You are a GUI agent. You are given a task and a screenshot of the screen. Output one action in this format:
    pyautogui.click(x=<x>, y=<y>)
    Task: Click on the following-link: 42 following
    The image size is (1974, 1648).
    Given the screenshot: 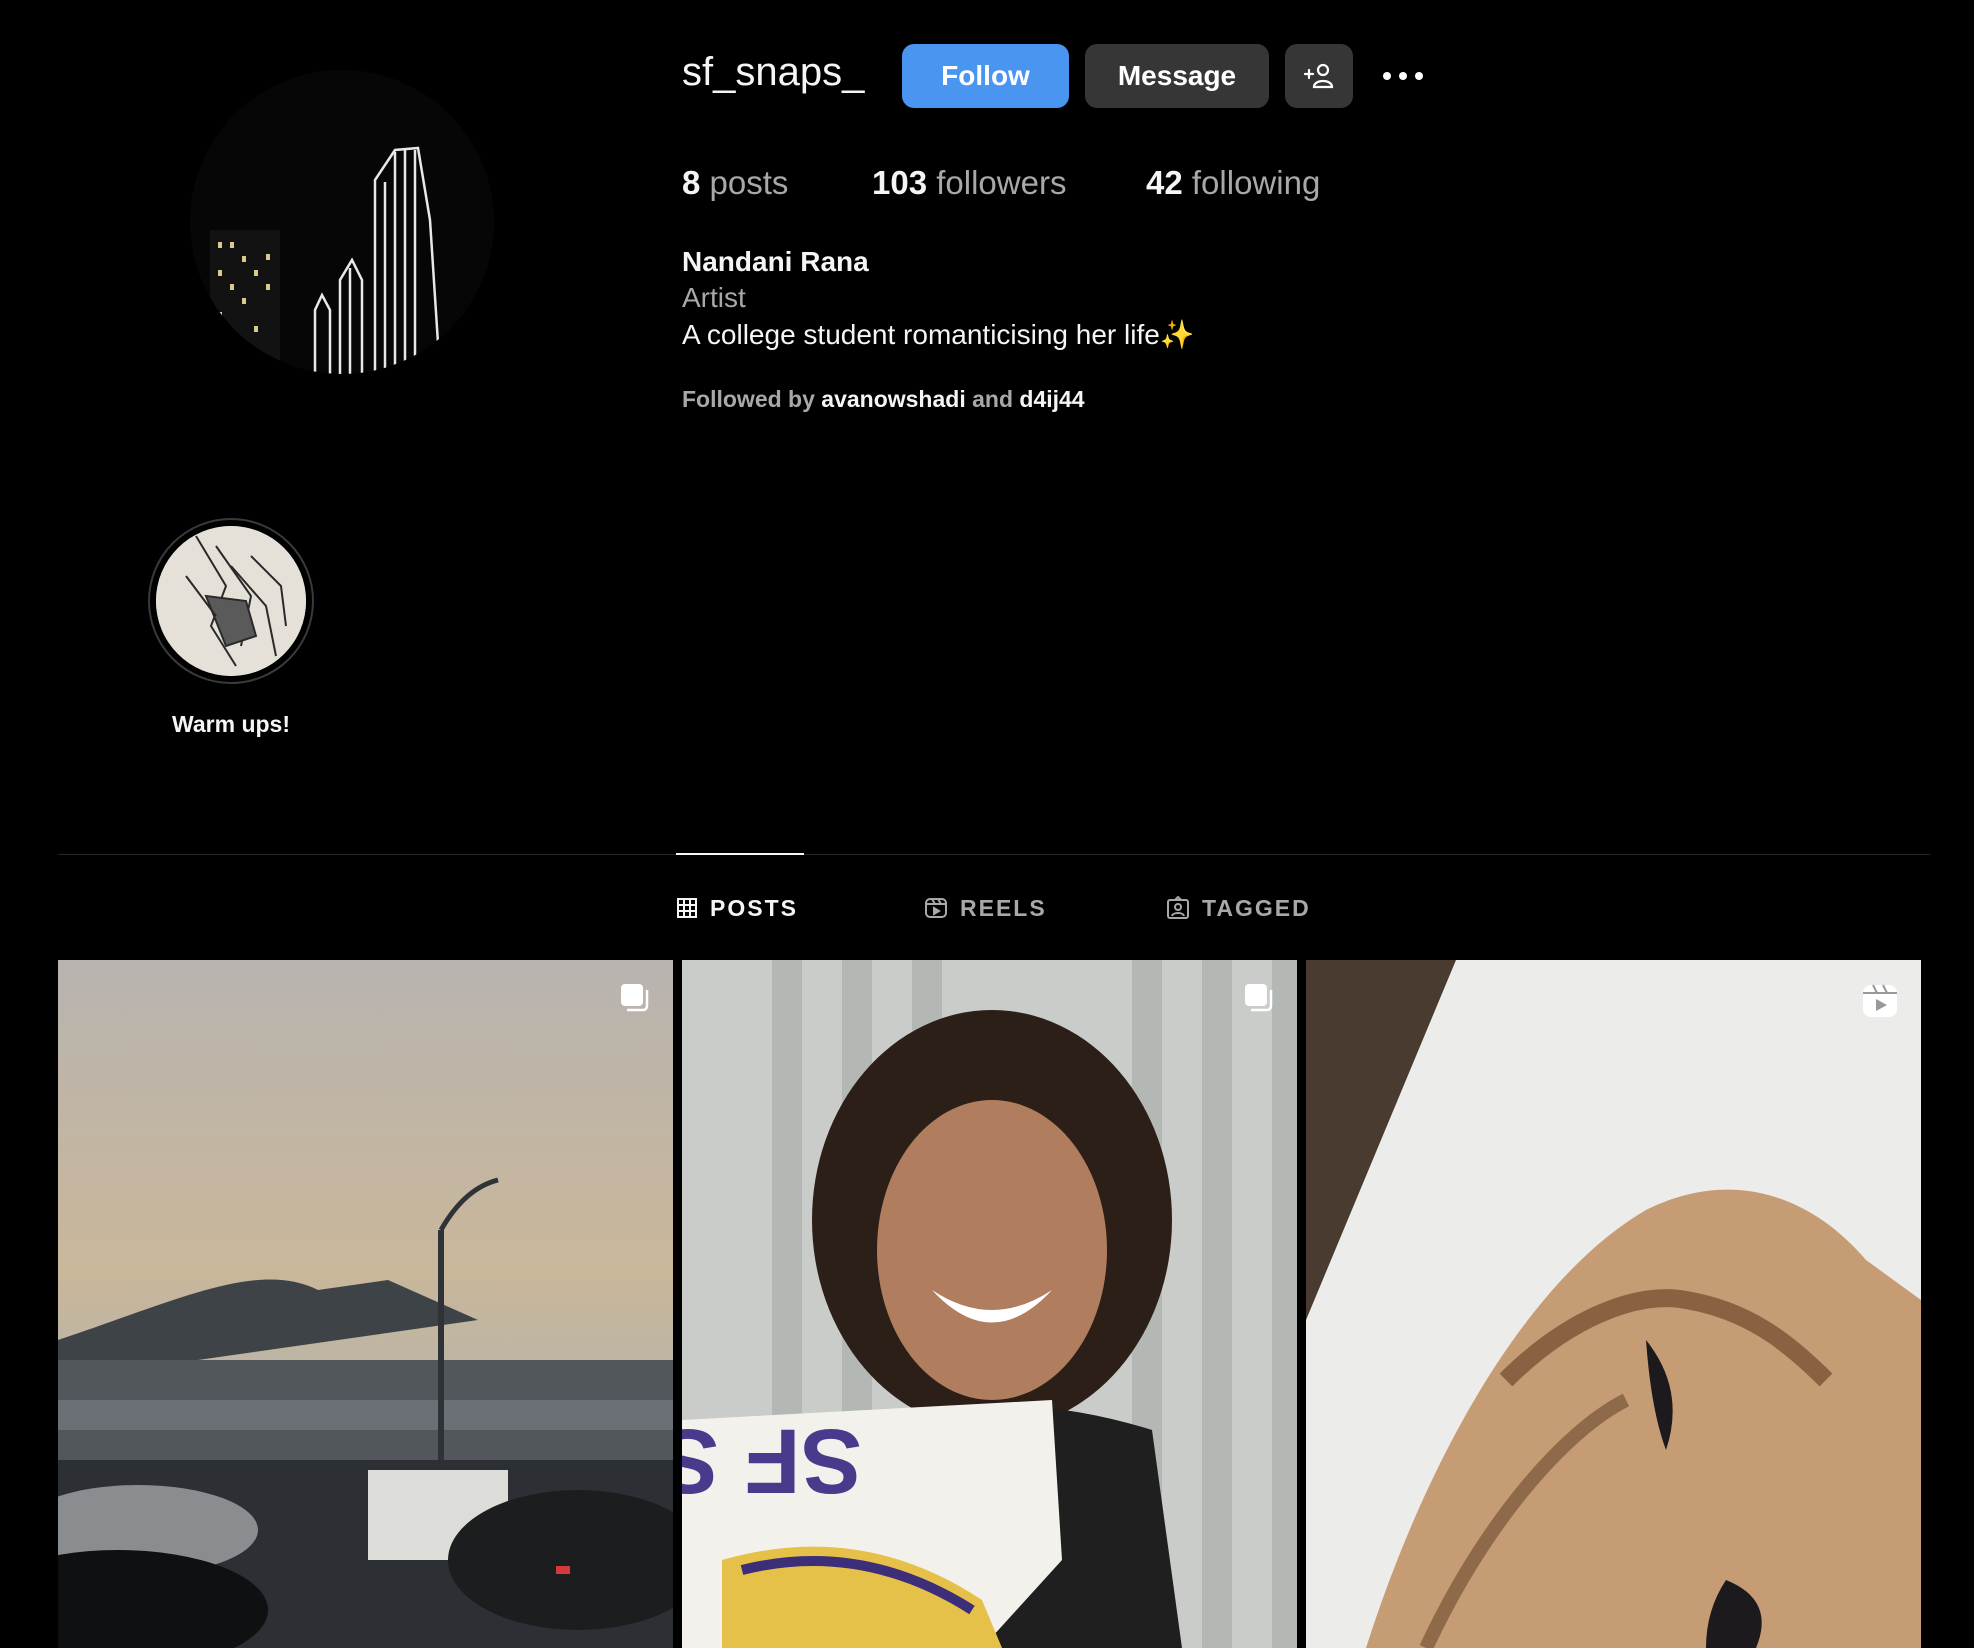 What is the action you would take?
    pyautogui.click(x=1233, y=183)
    